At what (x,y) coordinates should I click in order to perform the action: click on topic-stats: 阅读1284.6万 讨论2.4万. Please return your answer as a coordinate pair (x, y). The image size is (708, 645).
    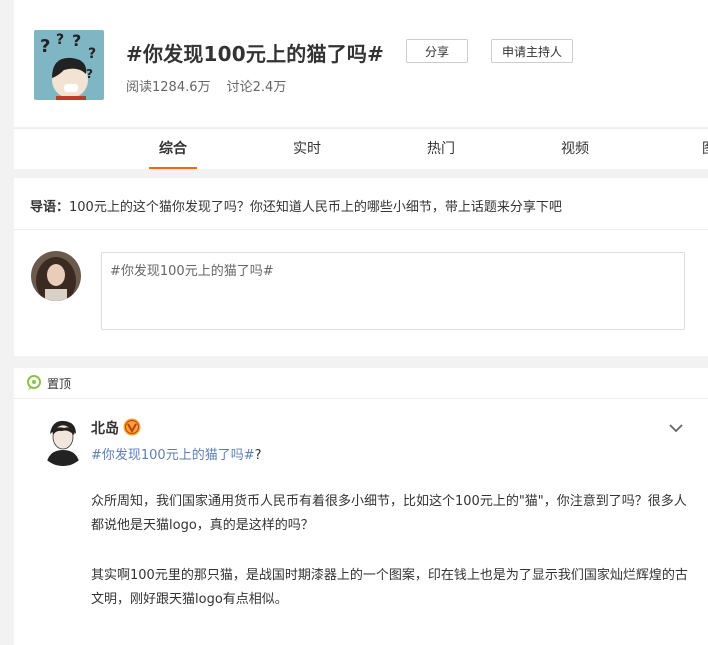
    Looking at the image, I should click on (212, 85).